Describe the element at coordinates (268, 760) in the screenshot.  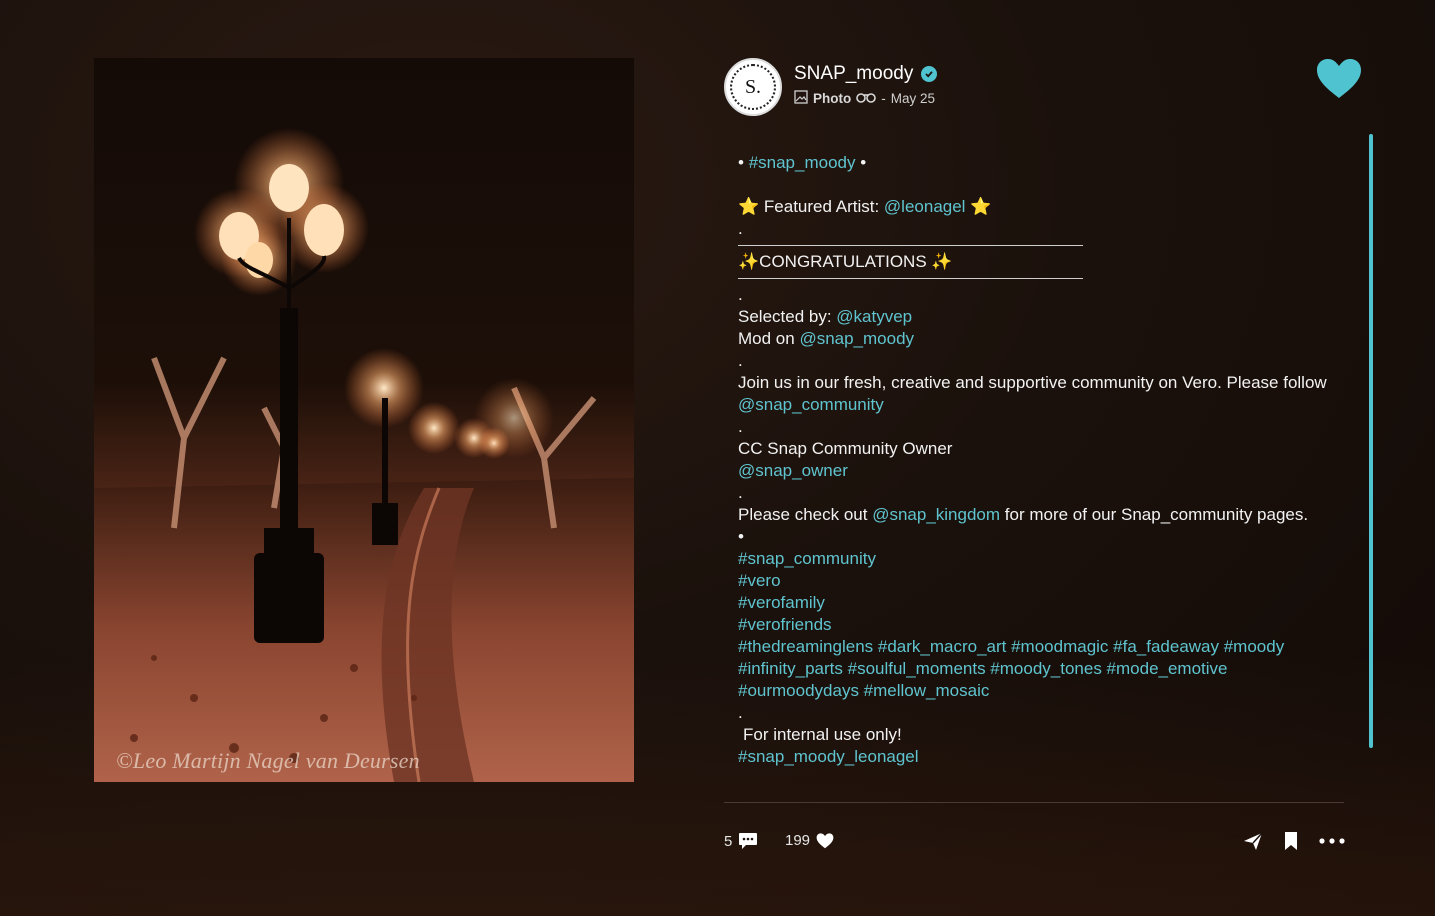
I see `photo-watermark: ©Leo Martijn Nagel van Deursen` at that location.